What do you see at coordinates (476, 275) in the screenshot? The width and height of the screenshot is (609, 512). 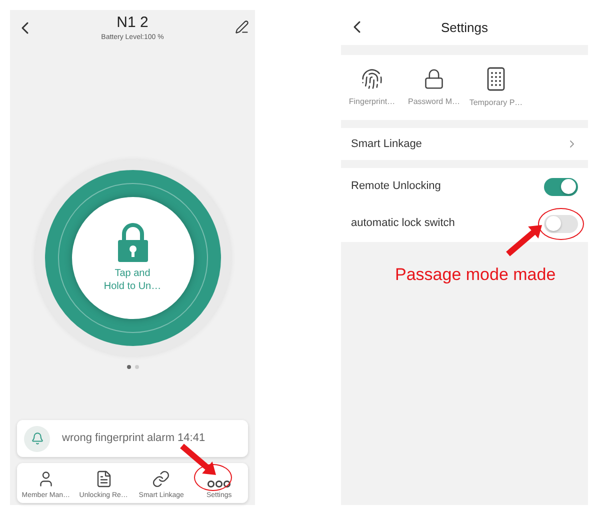 I see `annotation-note: Passage mode made` at bounding box center [476, 275].